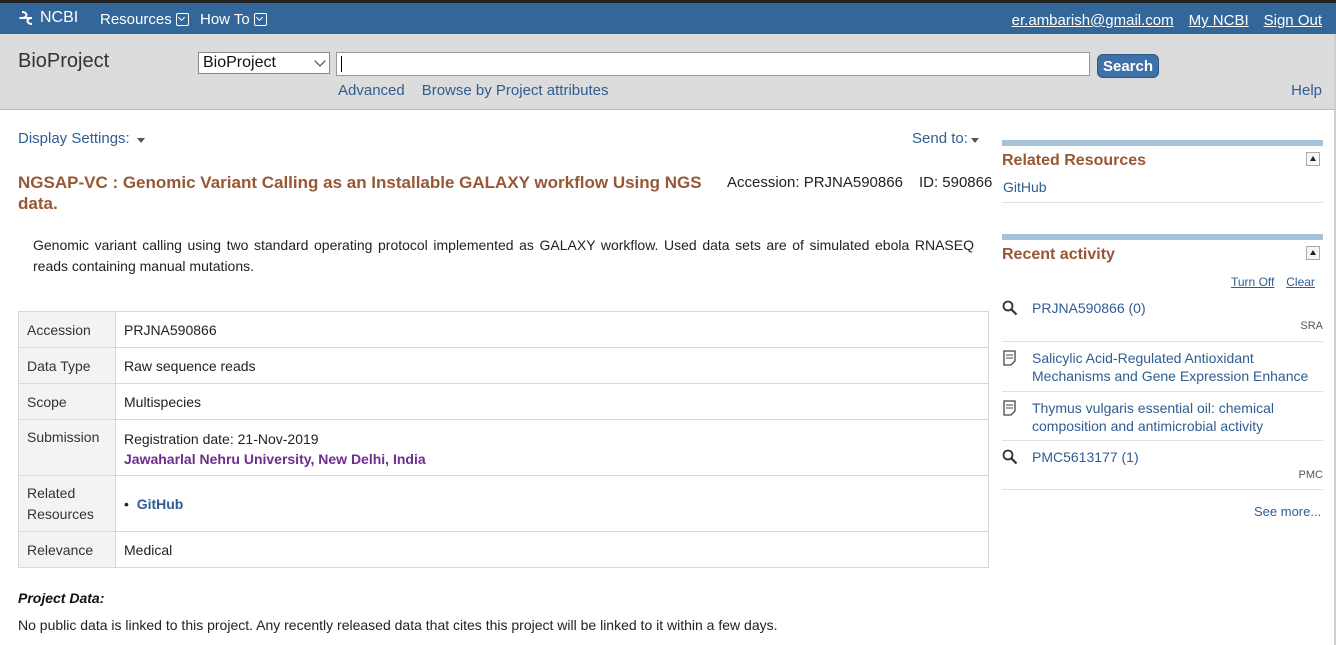 This screenshot has width=1336, height=645. I want to click on row-label: Scope, so click(67, 401).